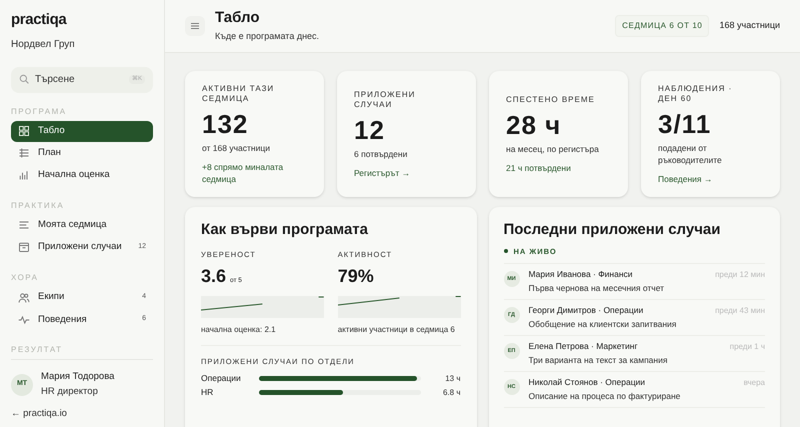  Describe the element at coordinates (52, 297) in the screenshot. I see `nav-label: Екипи` at that location.